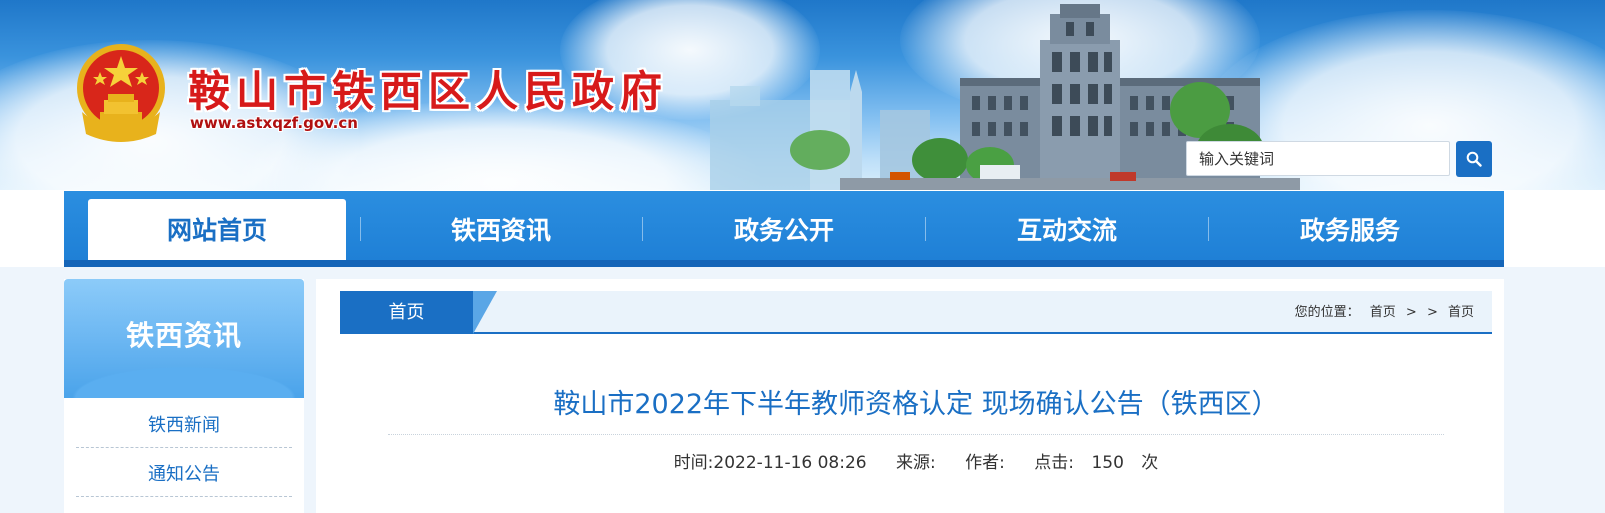 This screenshot has height=513, width=1605. Describe the element at coordinates (485, 312) in the screenshot. I see `breadcrumb-tab-tail` at that location.